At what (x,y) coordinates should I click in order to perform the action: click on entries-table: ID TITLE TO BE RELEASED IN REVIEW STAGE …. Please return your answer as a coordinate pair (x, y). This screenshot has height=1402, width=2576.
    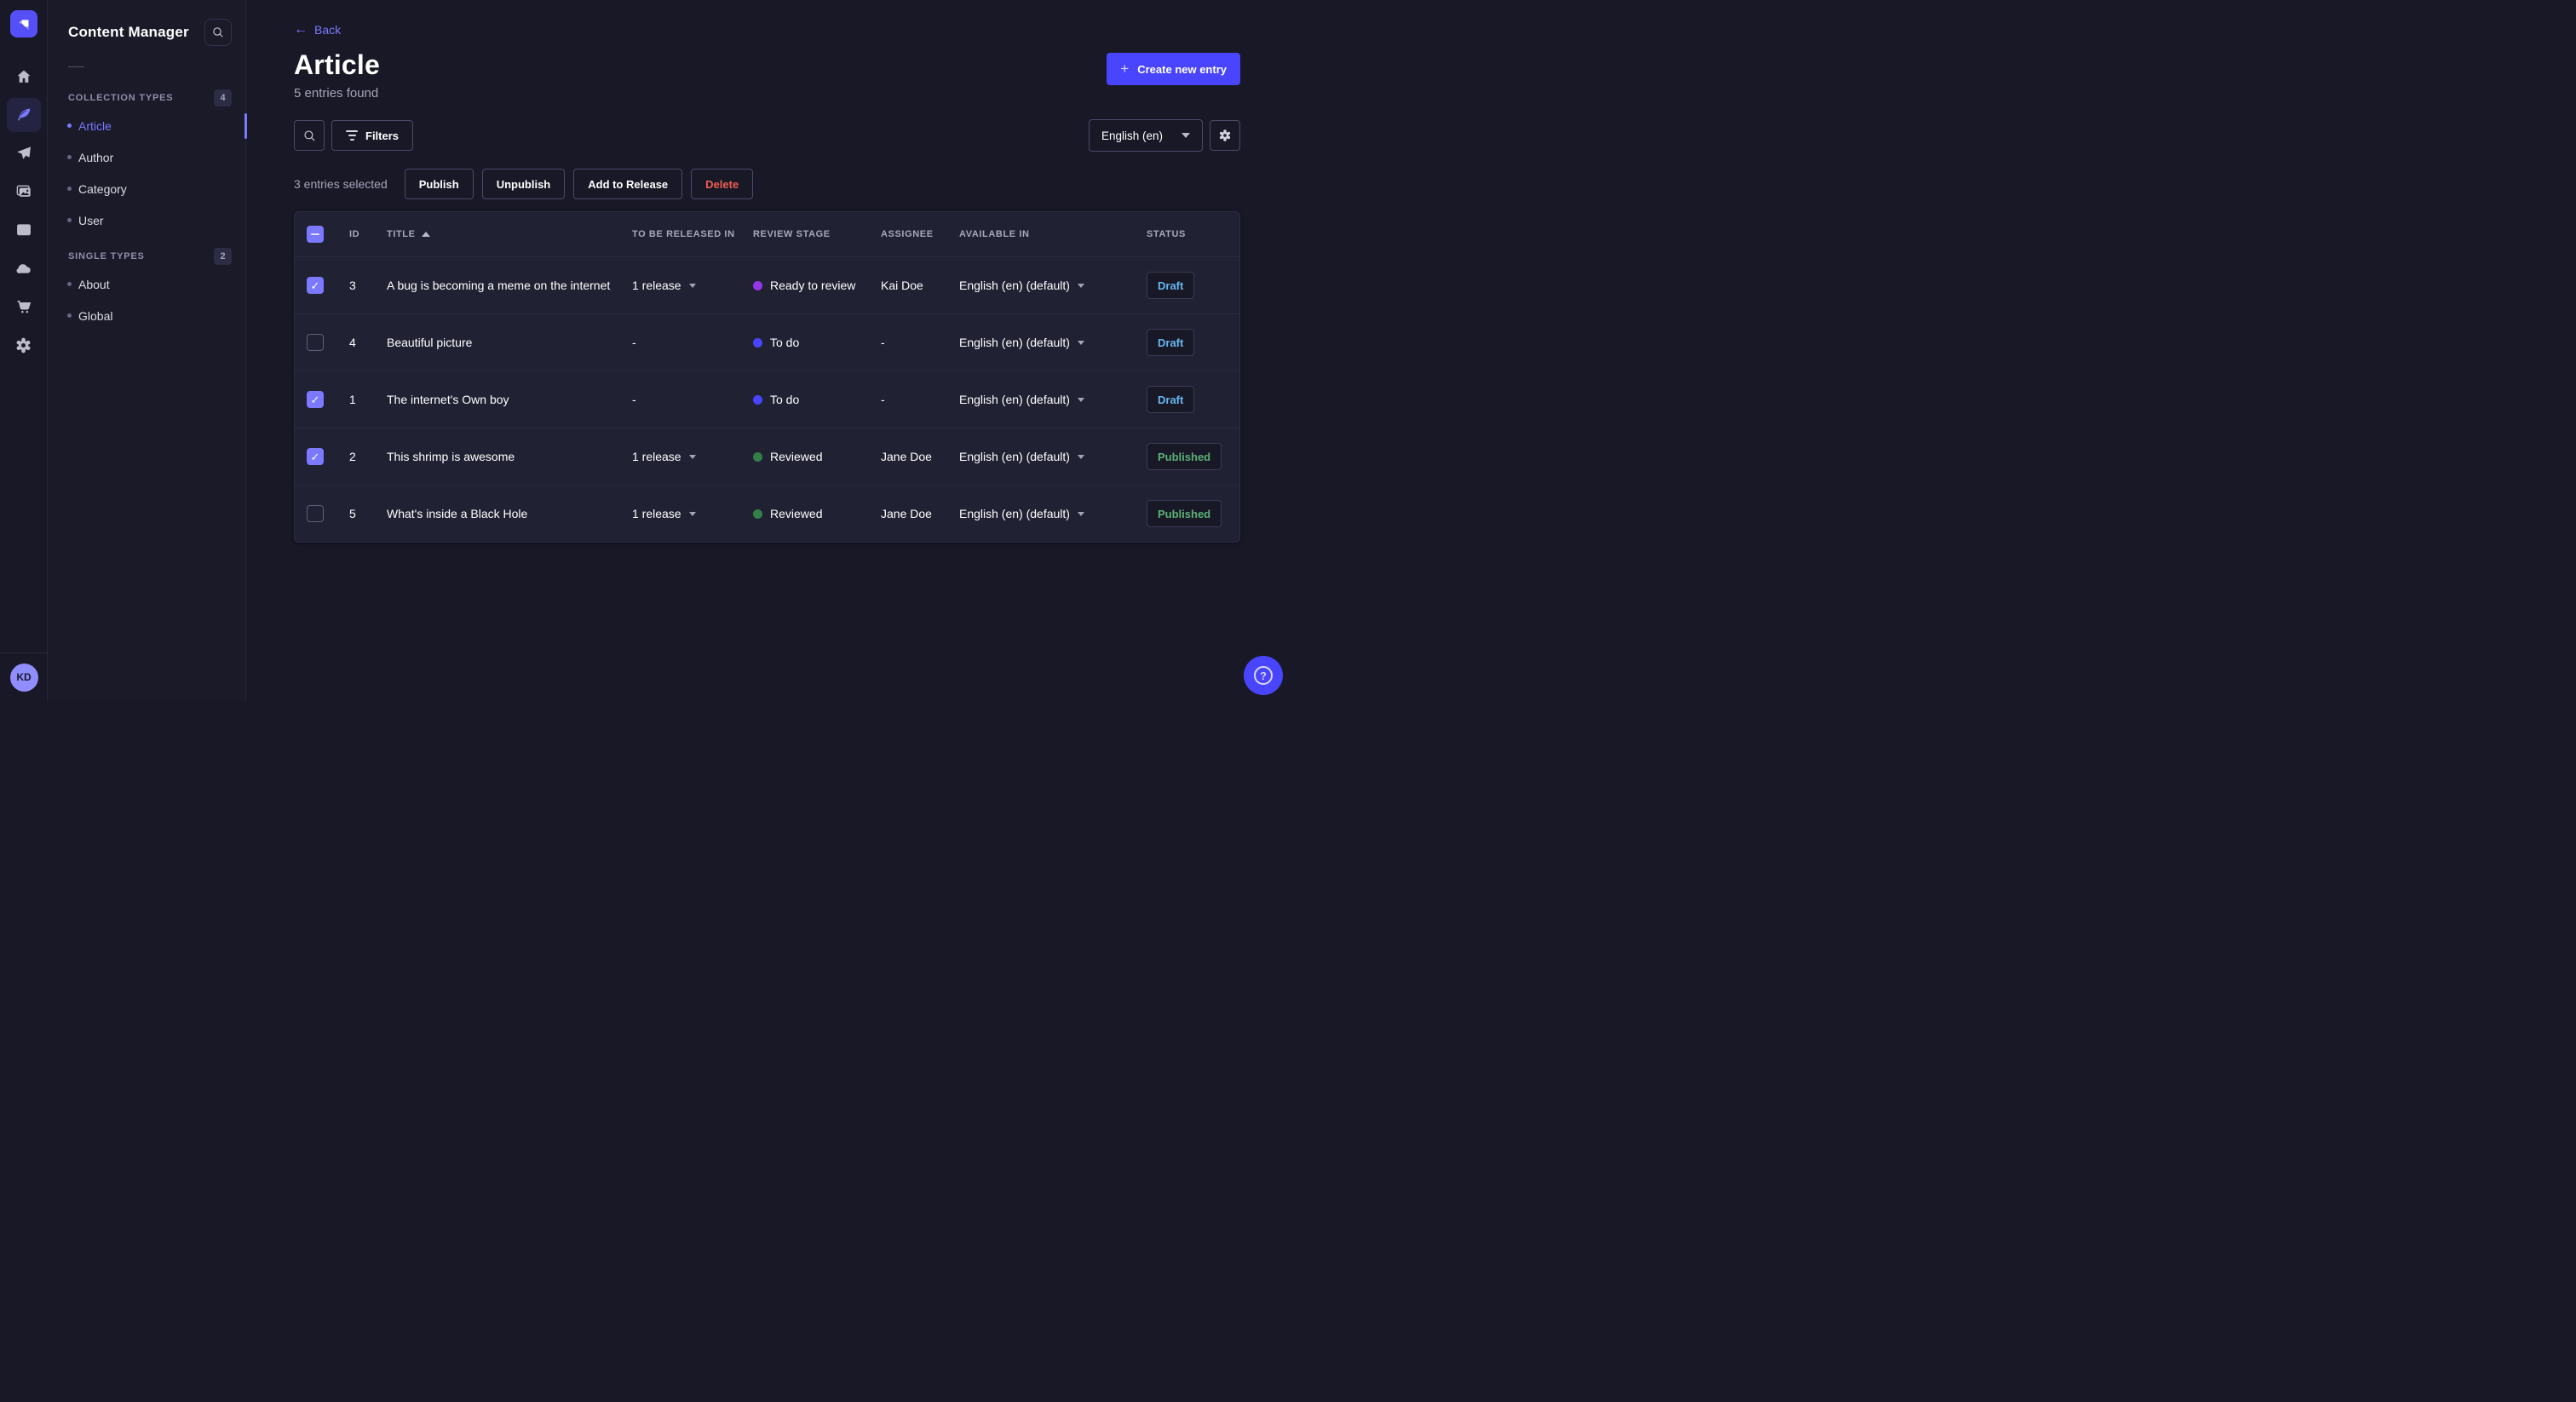
    Looking at the image, I should click on (767, 377).